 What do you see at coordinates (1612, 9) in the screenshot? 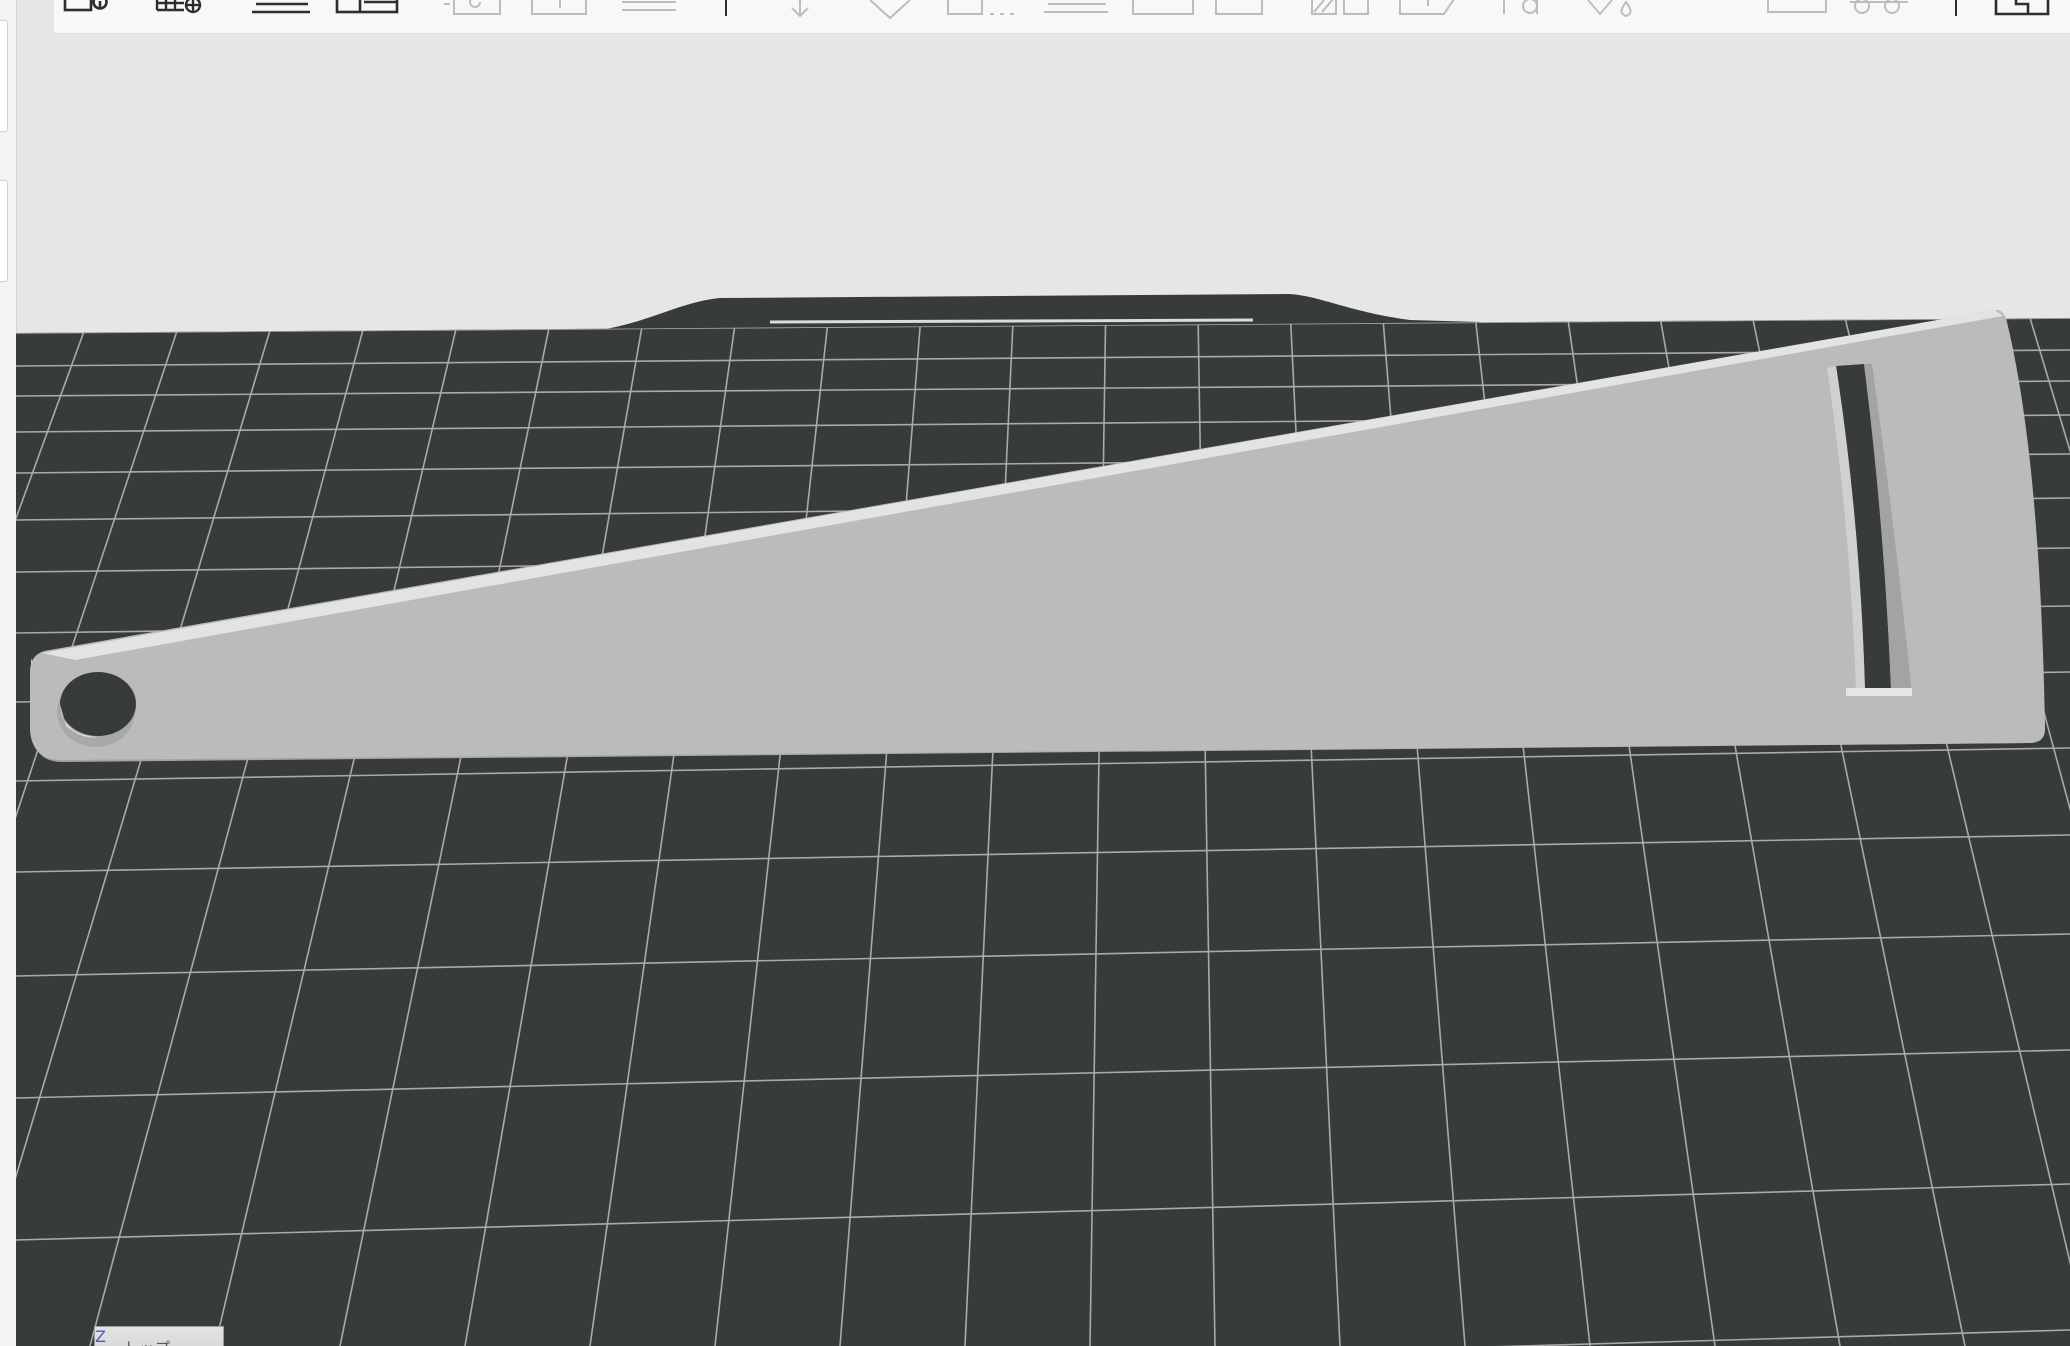
I see `fuzzy-paint-icon` at bounding box center [1612, 9].